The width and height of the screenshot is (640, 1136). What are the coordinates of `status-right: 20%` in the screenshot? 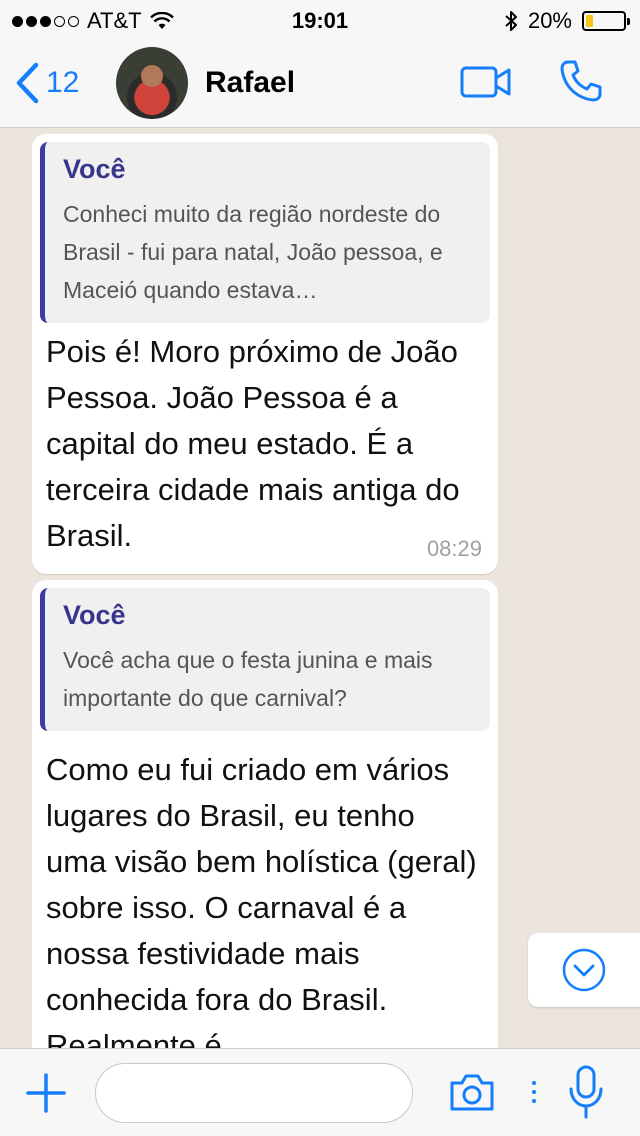 It's located at (567, 21).